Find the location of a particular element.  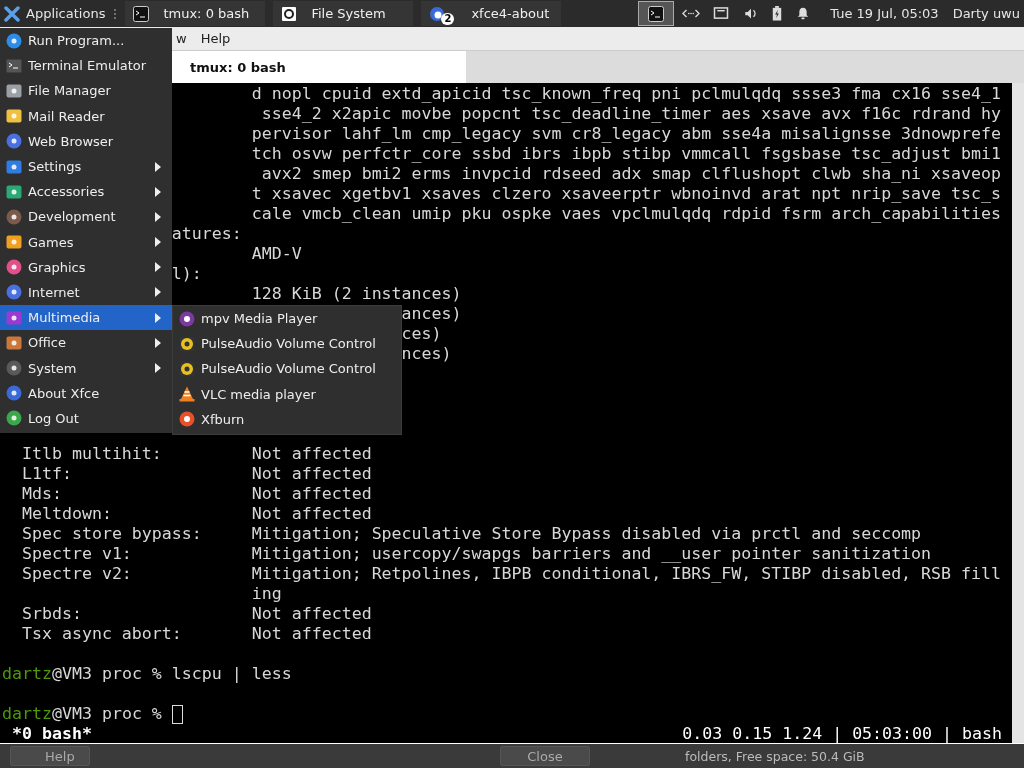

terminal-text: sse4_2 x2apic movbe popcnt tsc_deadline_timer aes xsave avx f16c rdrand hy is located at coordinates (631, 114).